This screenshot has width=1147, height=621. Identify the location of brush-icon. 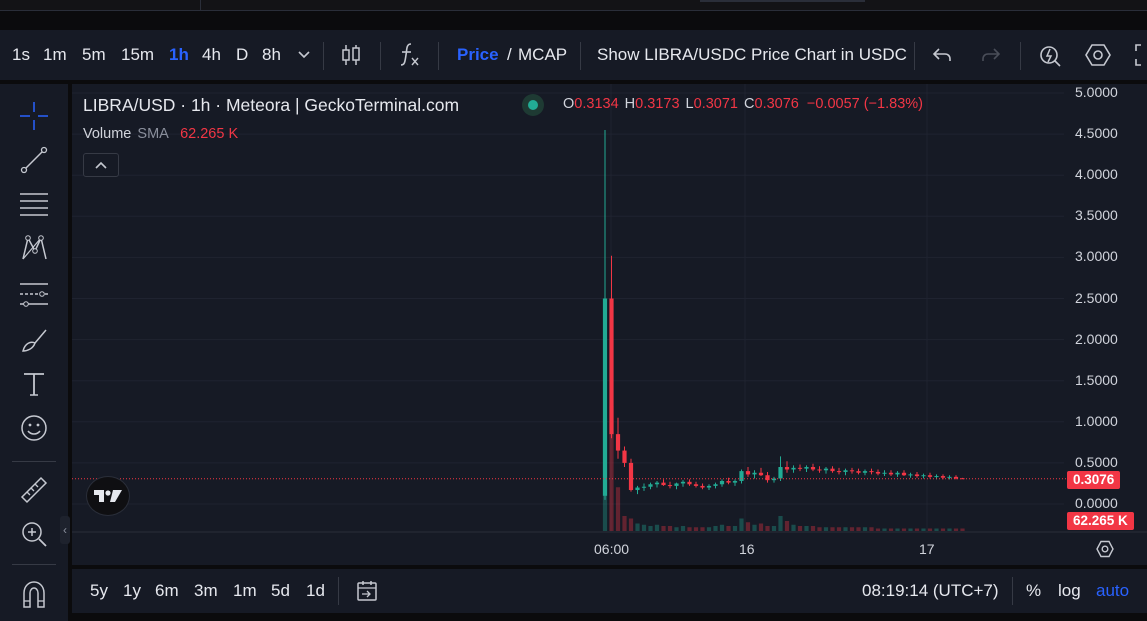
(34, 340).